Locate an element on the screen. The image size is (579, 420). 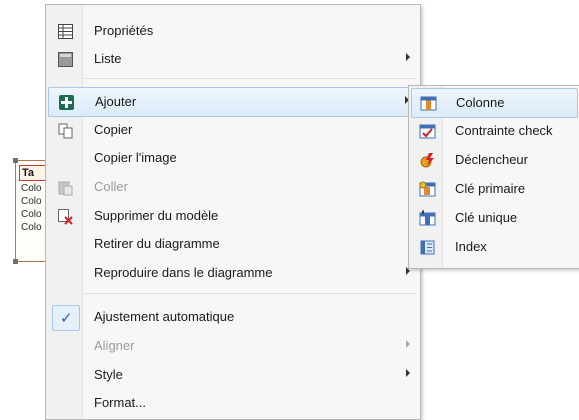
menu-item-label: Liste is located at coordinates (108, 58).